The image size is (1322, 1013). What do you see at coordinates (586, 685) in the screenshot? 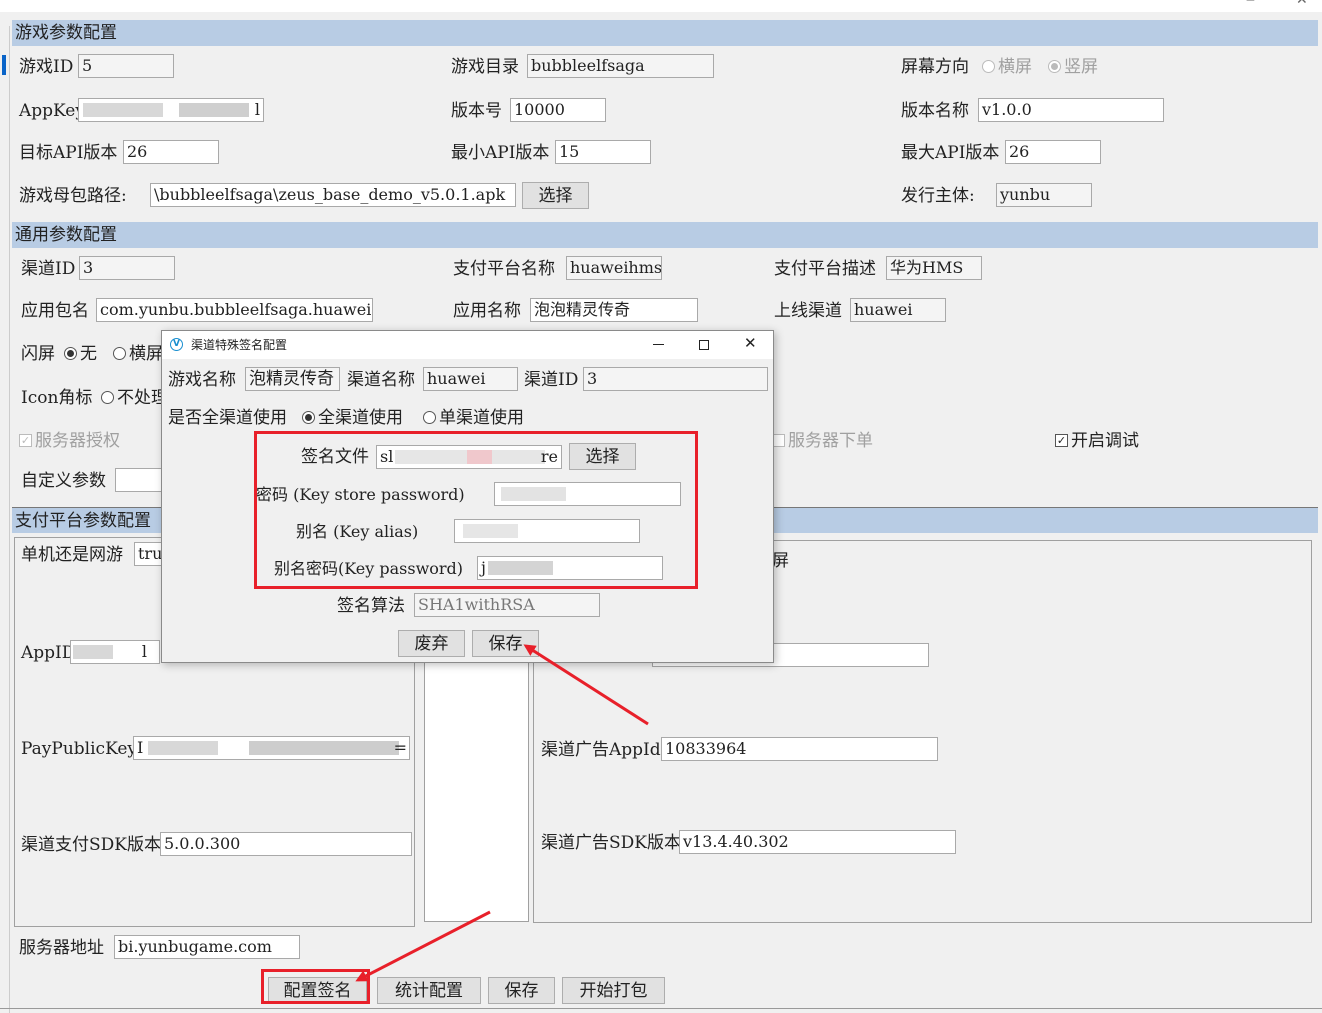
I see `annotation-arrow-to-dialog-save` at bounding box center [586, 685].